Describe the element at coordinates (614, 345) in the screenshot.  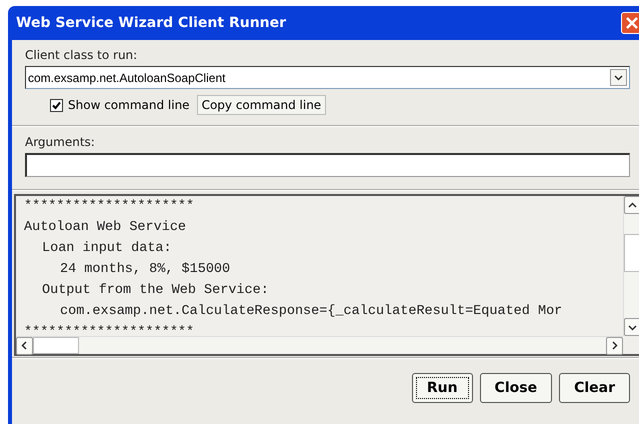
I see `chevron-right-icon` at that location.